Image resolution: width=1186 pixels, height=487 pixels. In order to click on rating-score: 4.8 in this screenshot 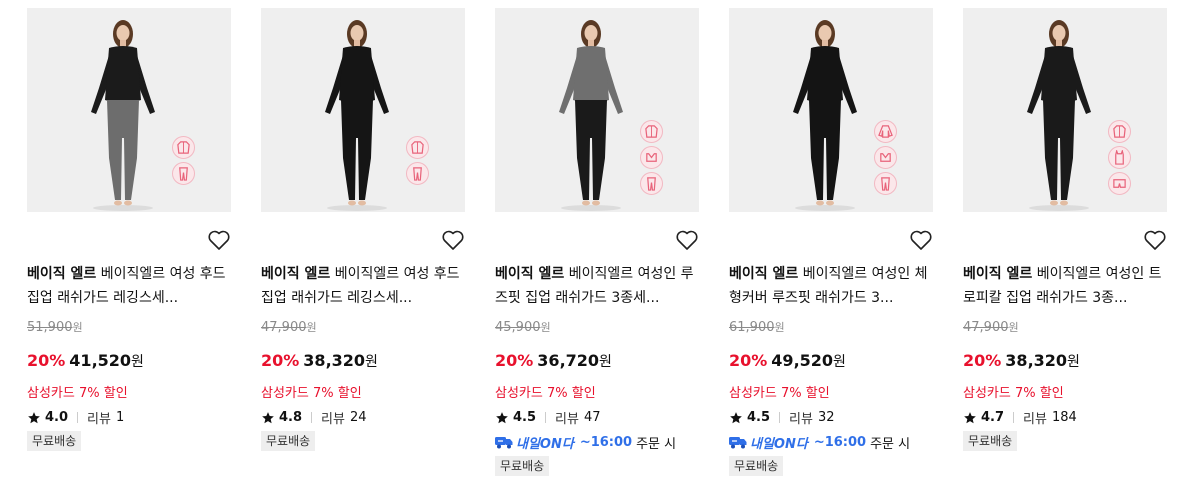, I will do `click(291, 417)`.